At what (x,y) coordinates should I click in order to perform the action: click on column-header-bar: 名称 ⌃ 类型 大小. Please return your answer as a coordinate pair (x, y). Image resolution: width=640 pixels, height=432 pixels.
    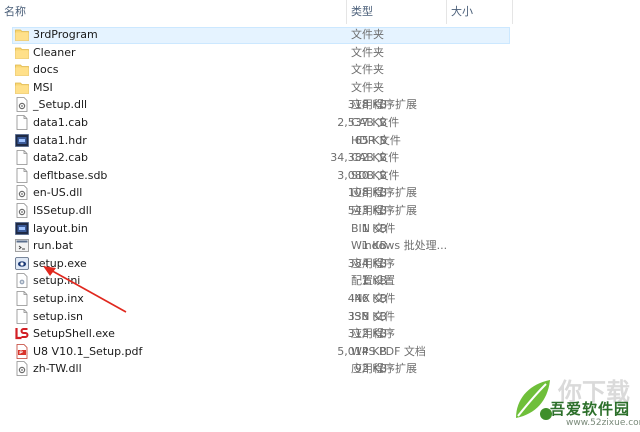
    Looking at the image, I should click on (320, 12).